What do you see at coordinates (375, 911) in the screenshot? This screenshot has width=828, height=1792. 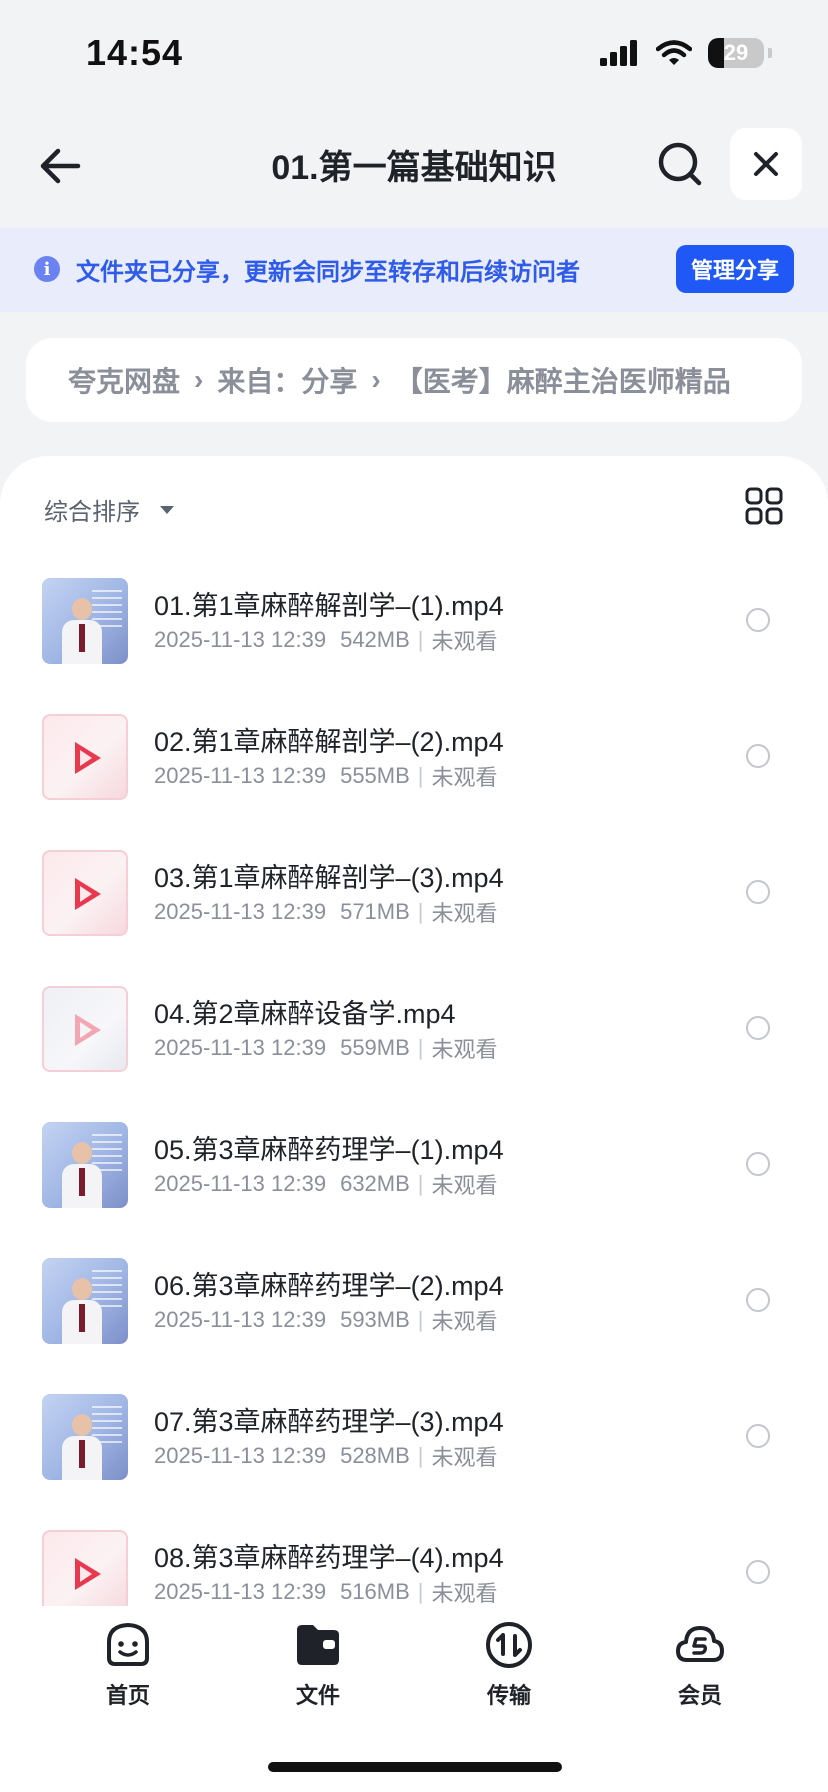 I see `file-size: 571MB` at bounding box center [375, 911].